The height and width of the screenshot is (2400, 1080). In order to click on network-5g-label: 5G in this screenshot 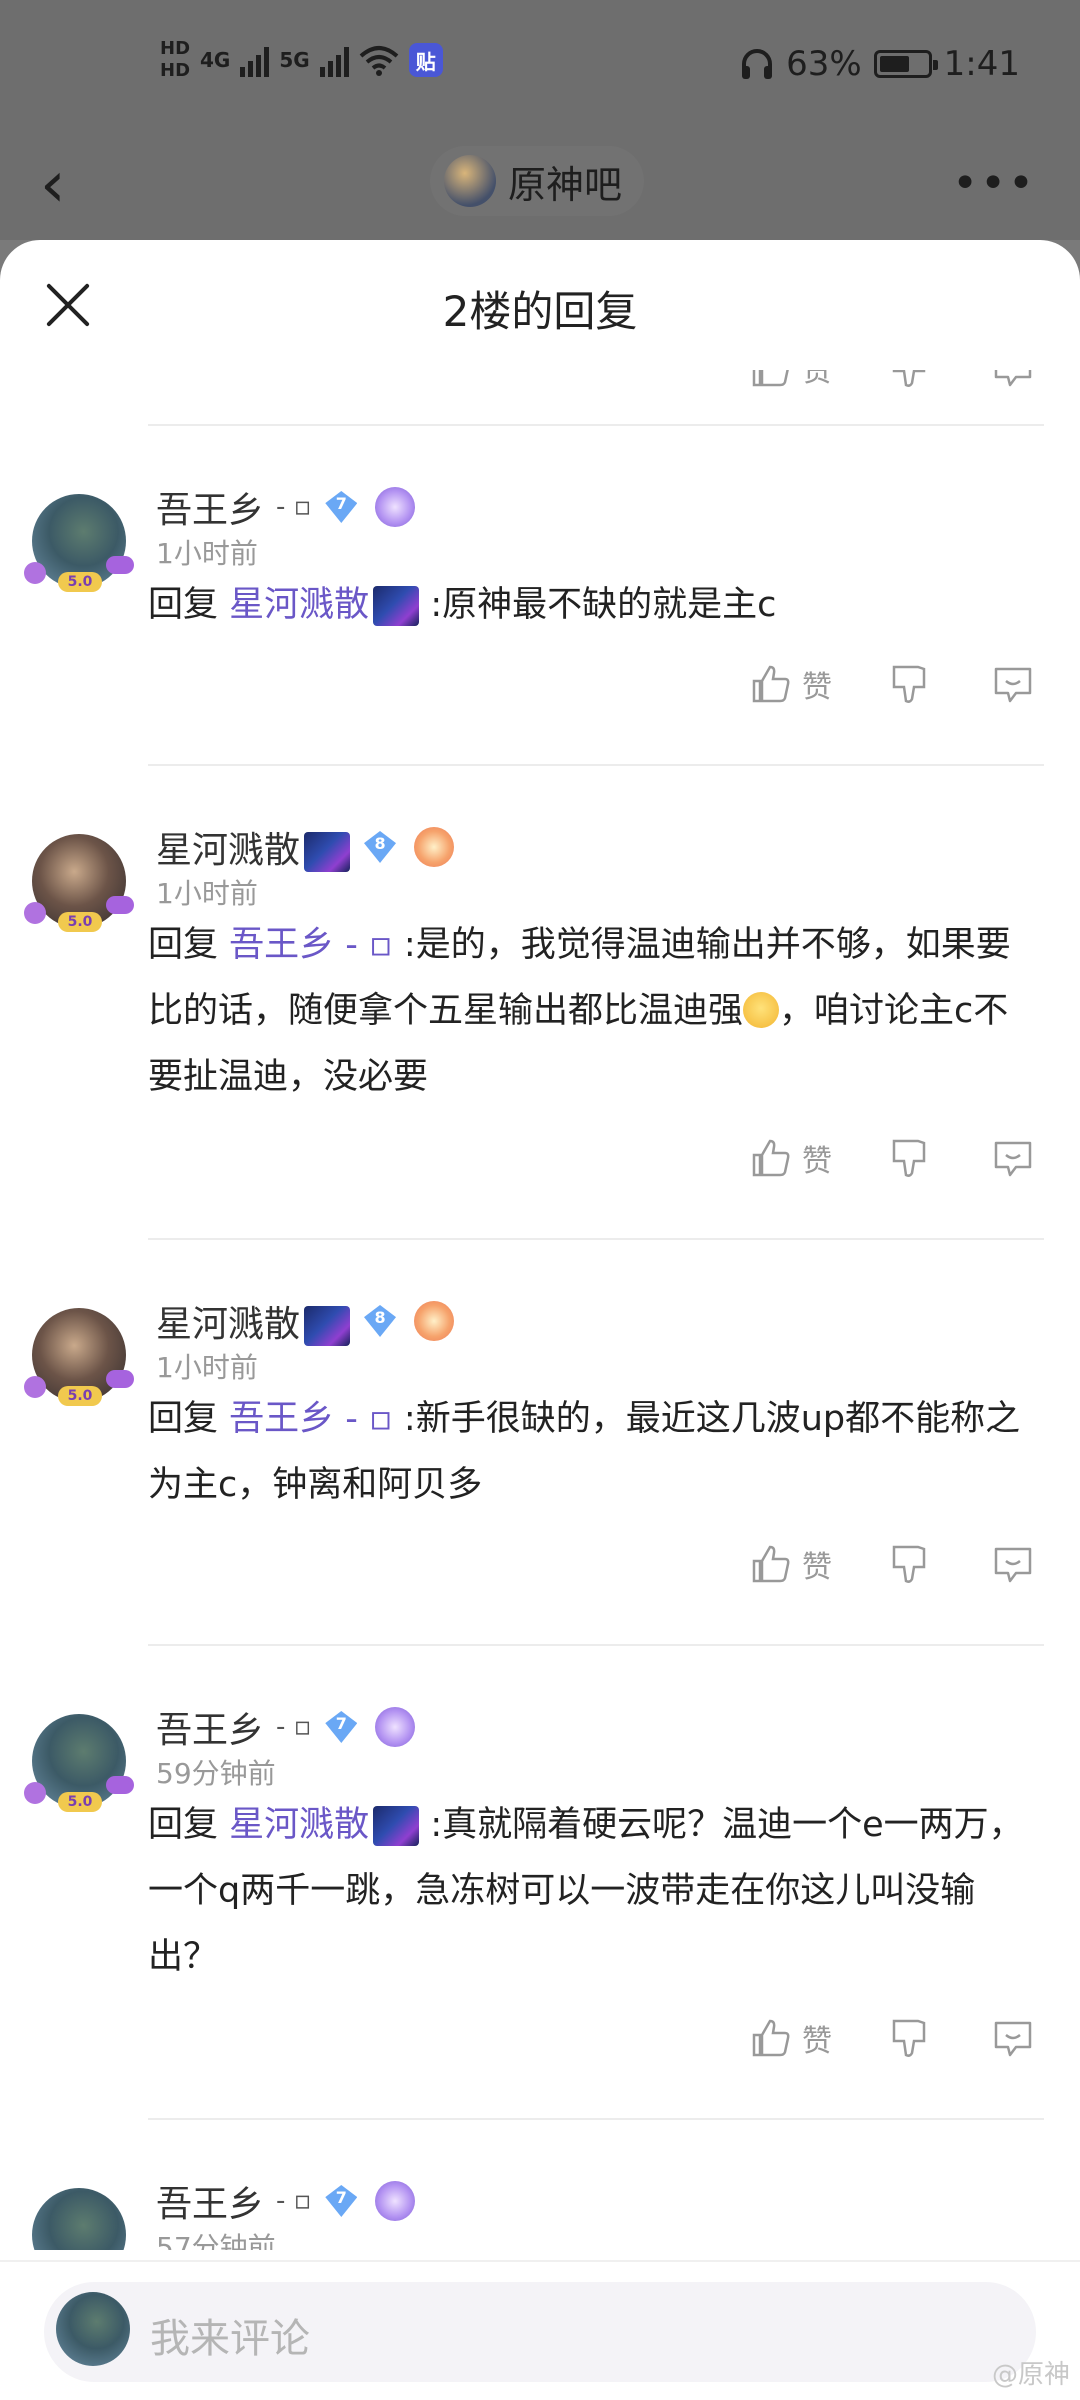, I will do `click(294, 60)`.